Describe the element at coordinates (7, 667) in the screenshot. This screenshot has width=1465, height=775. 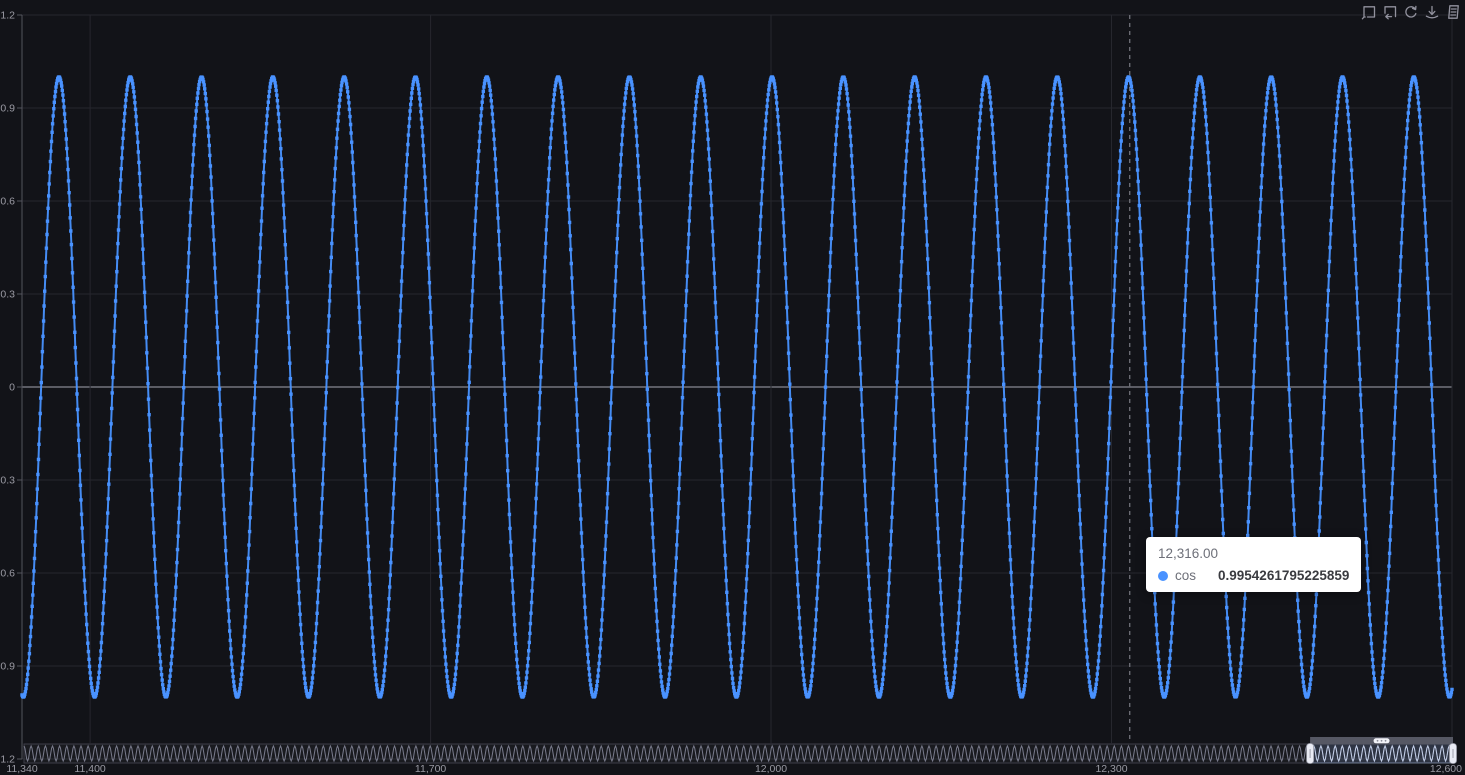
I see `y-axis-label: -0.9` at that location.